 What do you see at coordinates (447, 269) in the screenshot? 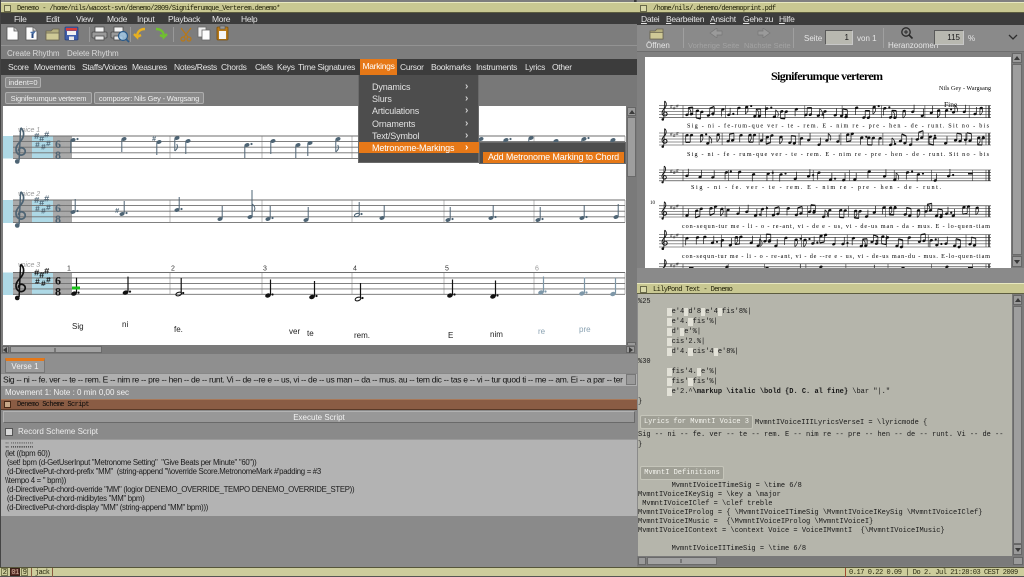
I see `svg-text: 5` at bounding box center [447, 269].